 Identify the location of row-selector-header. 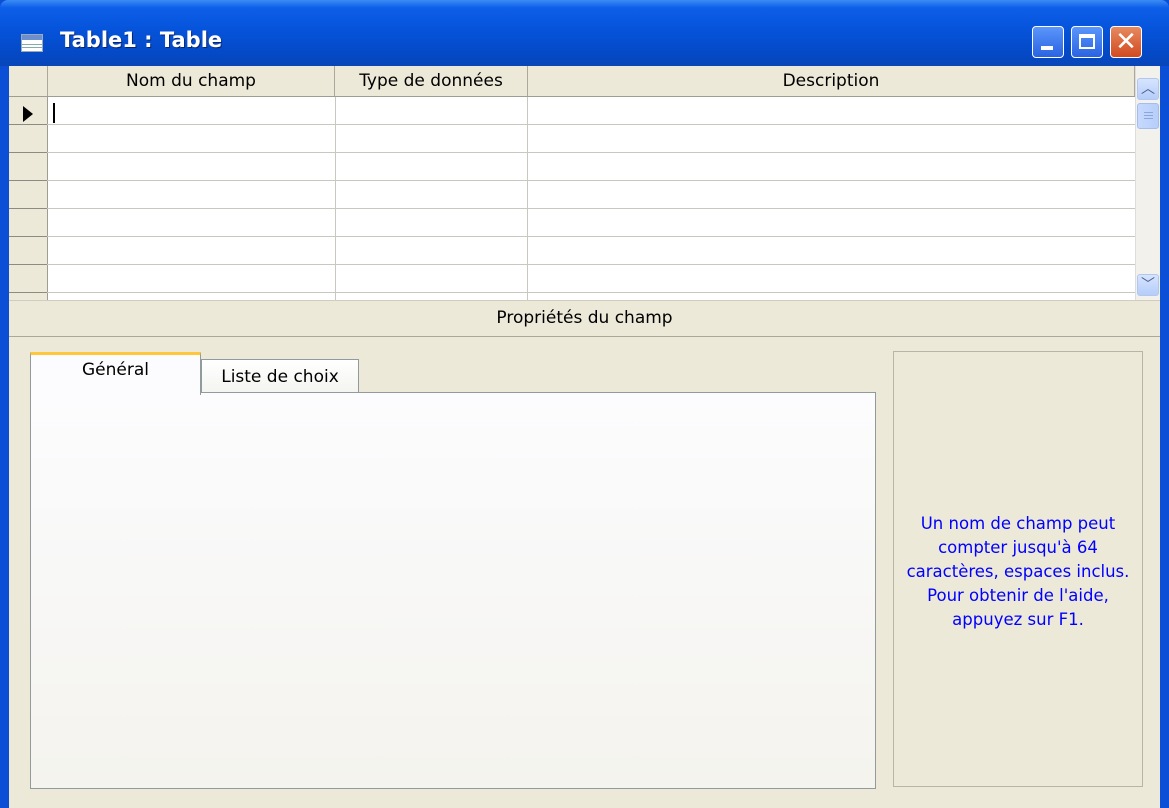
(28, 81).